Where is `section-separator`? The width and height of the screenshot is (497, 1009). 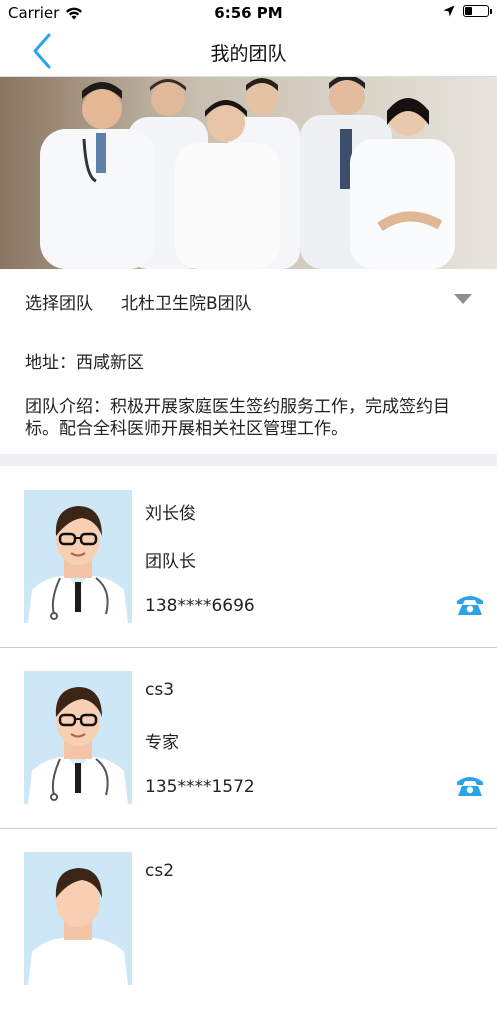
section-separator is located at coordinates (248, 460).